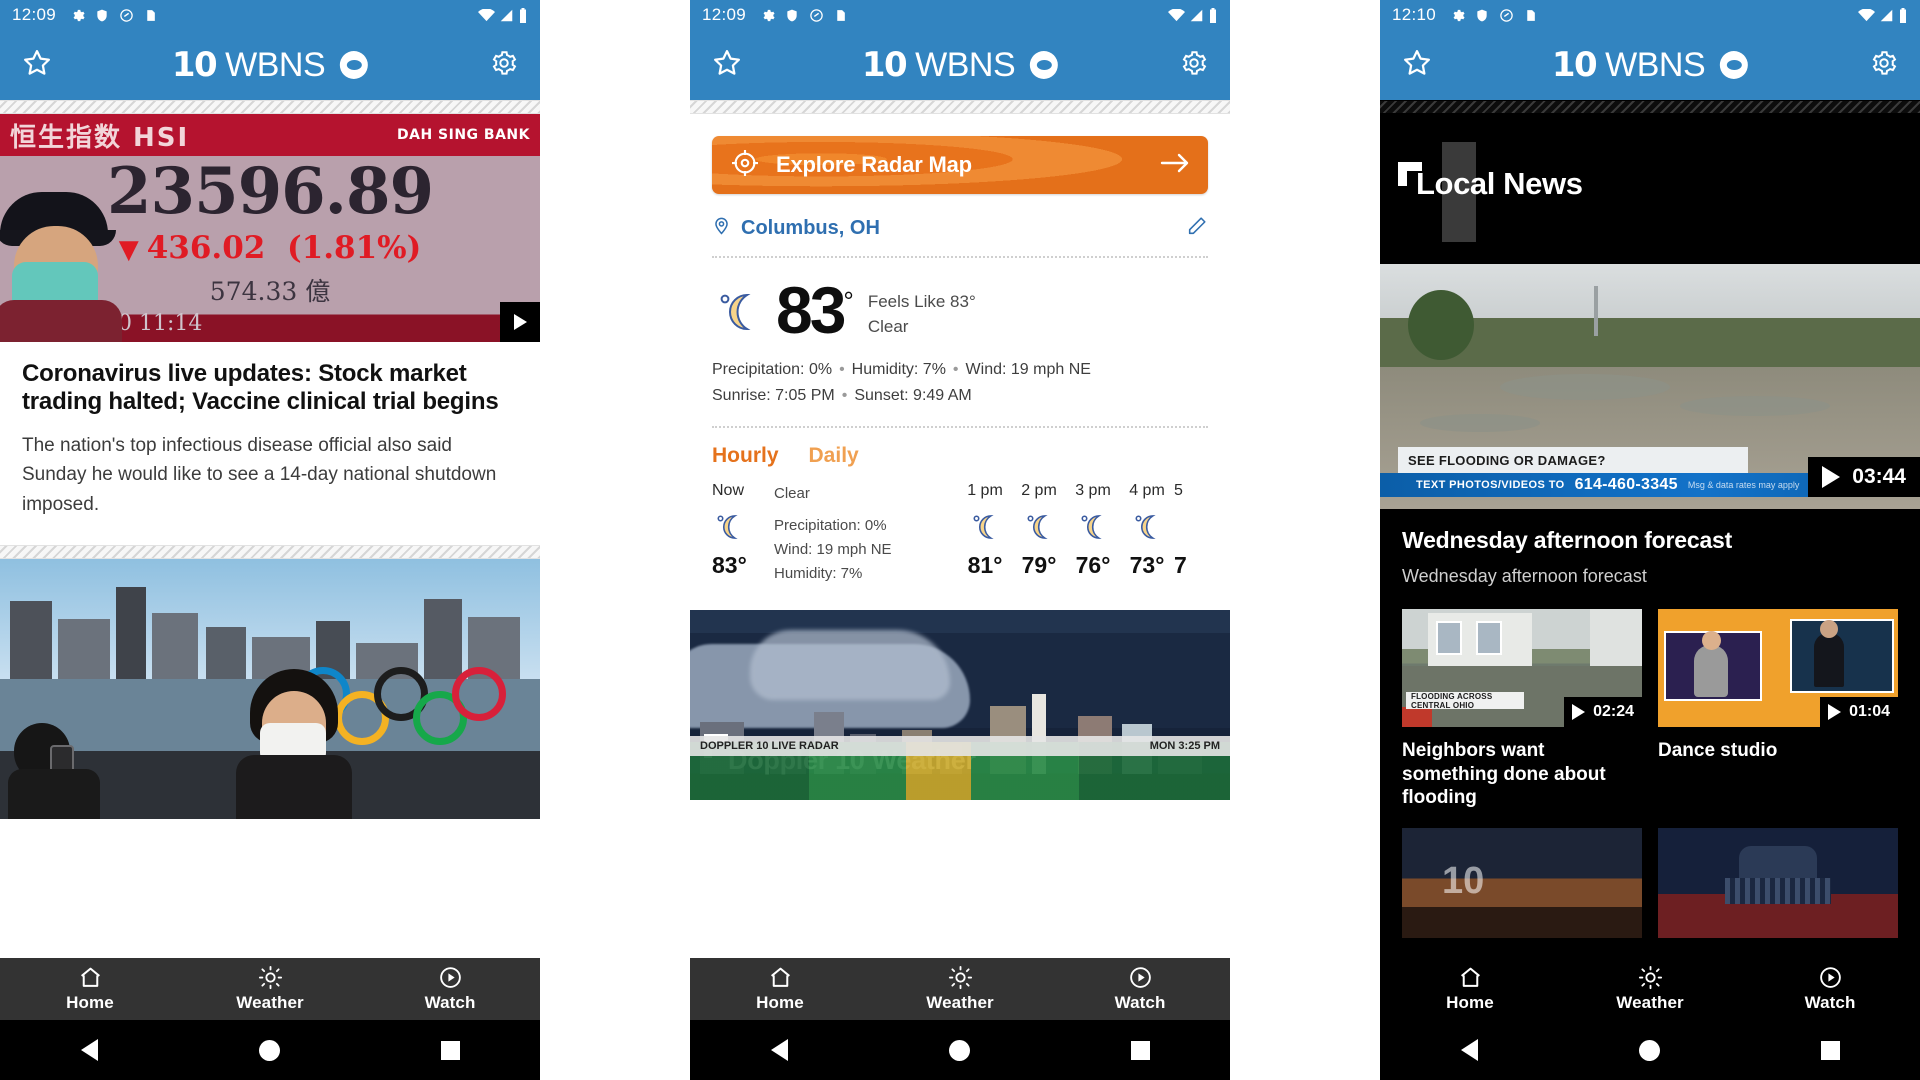 The width and height of the screenshot is (1920, 1080). I want to click on featured-overlay-fineprint: Msg & data rates may apply, so click(1743, 485).